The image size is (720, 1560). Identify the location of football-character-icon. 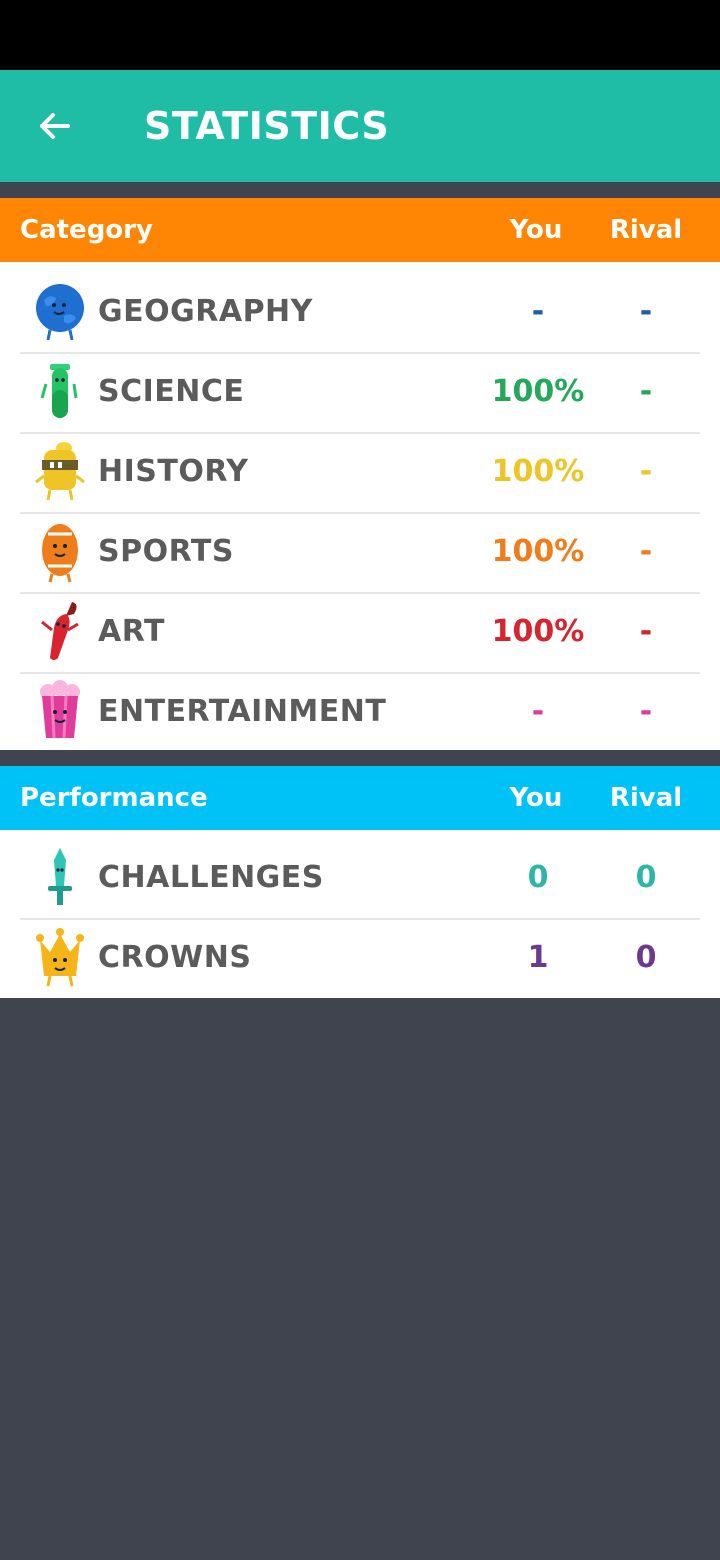
(60, 553).